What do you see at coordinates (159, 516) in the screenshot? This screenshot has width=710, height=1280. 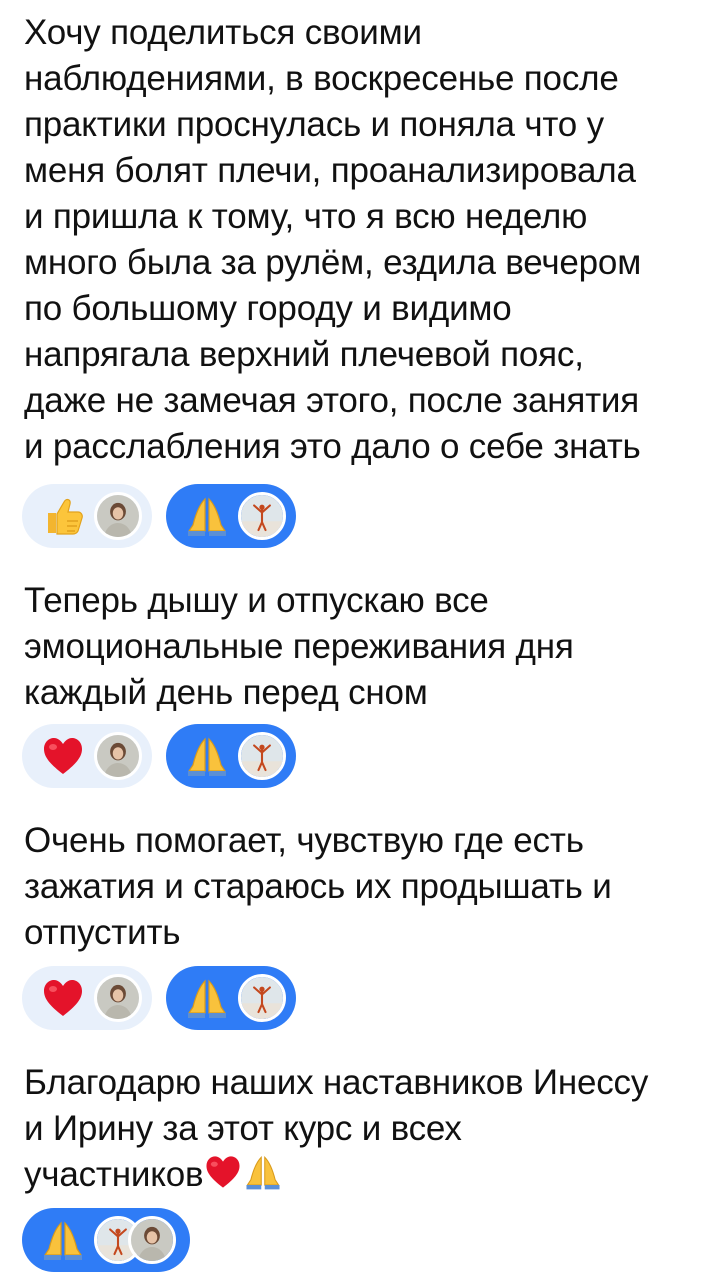 I see `message-1-reactions` at bounding box center [159, 516].